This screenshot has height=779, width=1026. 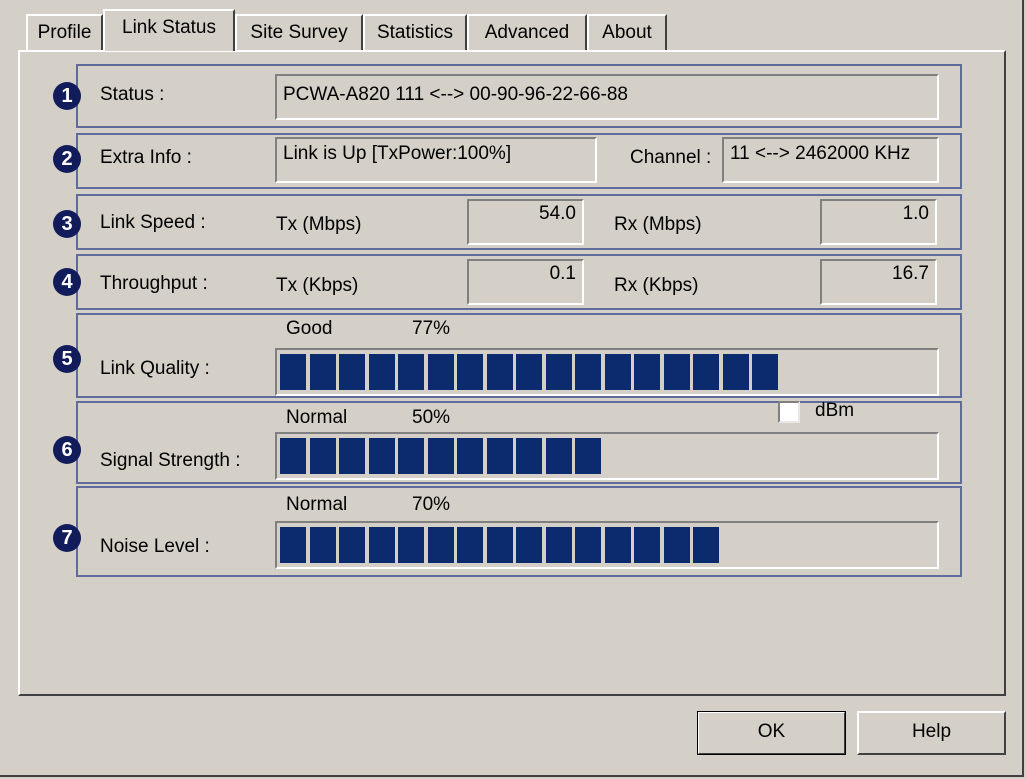 I want to click on link-speed-label: Link Speed :, so click(x=153, y=222).